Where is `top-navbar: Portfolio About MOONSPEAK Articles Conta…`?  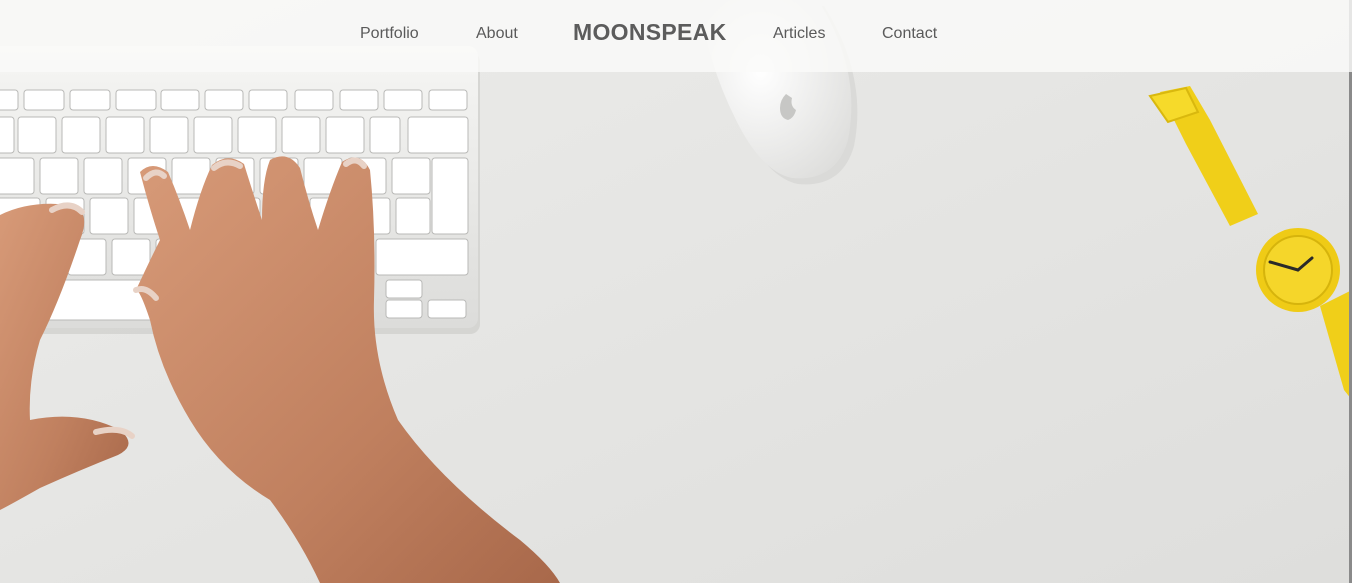 top-navbar: Portfolio About MOONSPEAK Articles Conta… is located at coordinates (676, 36).